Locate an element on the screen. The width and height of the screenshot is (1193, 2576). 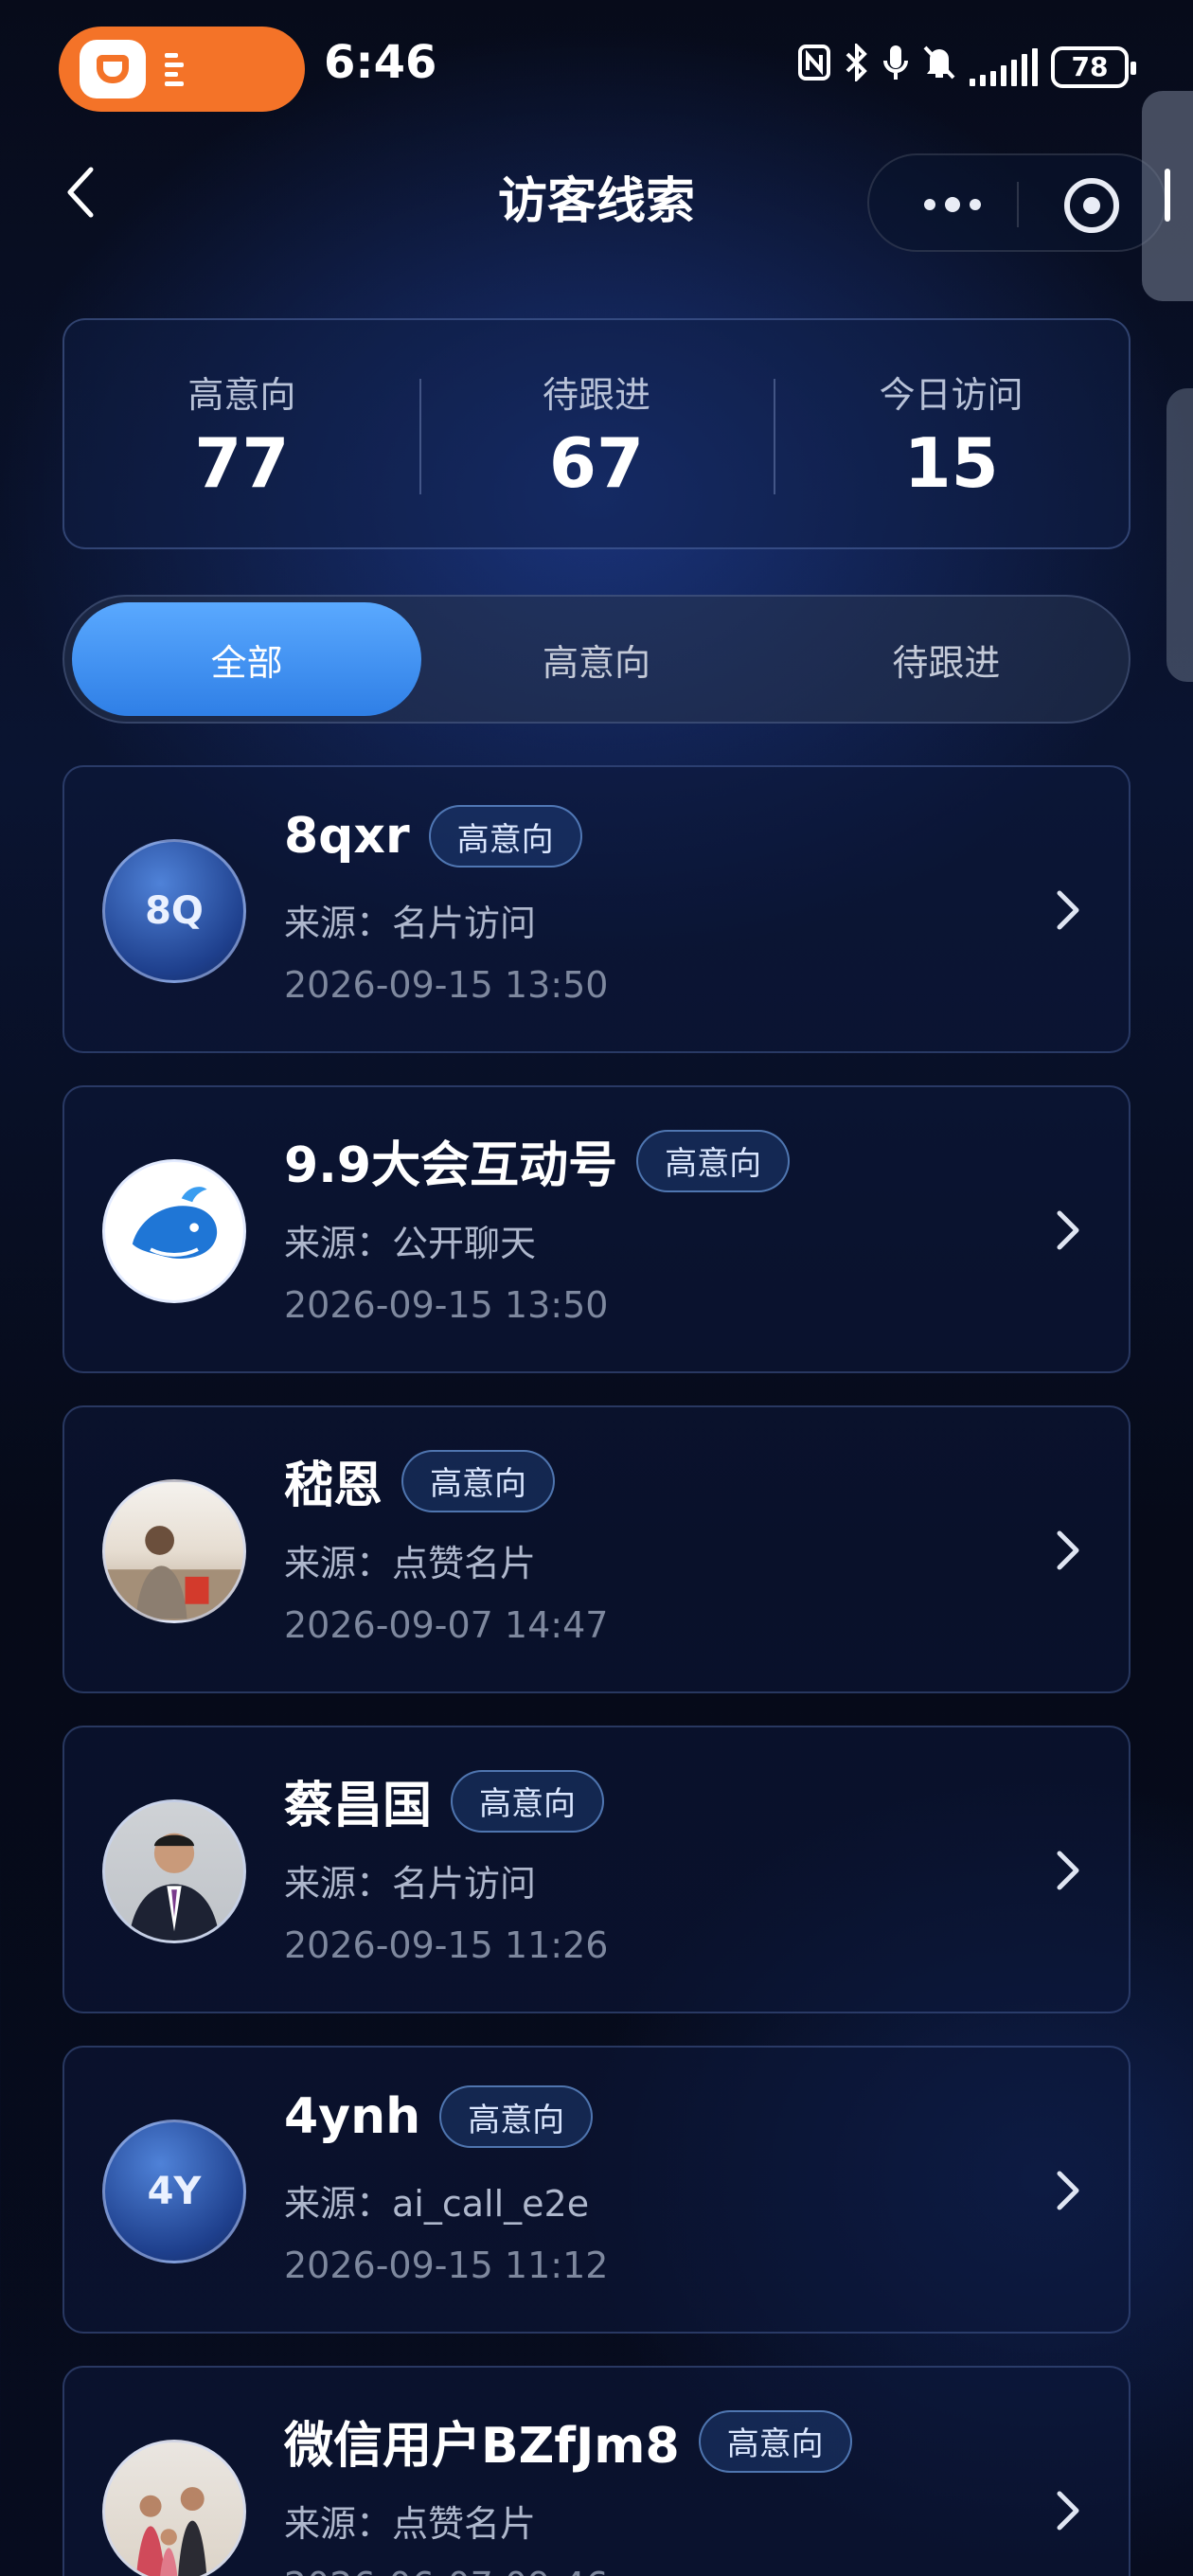
tab-high-intent: 高意向 is located at coordinates (596, 659).